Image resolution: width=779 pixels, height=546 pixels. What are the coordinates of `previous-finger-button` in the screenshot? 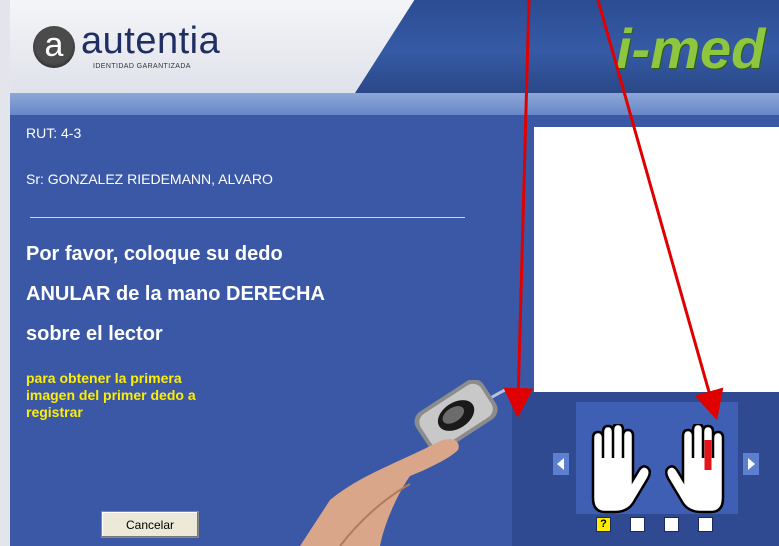 It's located at (561, 464).